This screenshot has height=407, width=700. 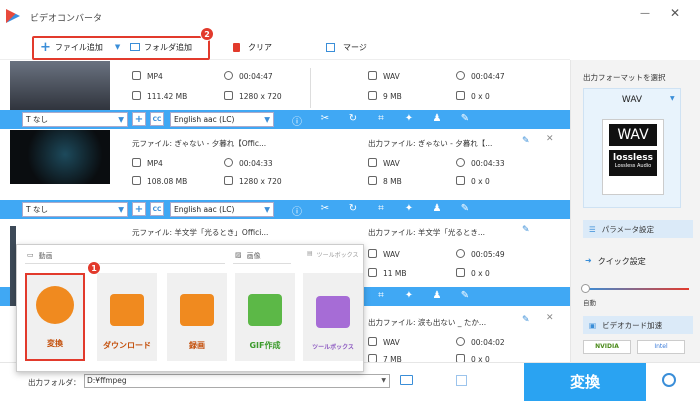 I want to click on file-icon, so click(x=136, y=95).